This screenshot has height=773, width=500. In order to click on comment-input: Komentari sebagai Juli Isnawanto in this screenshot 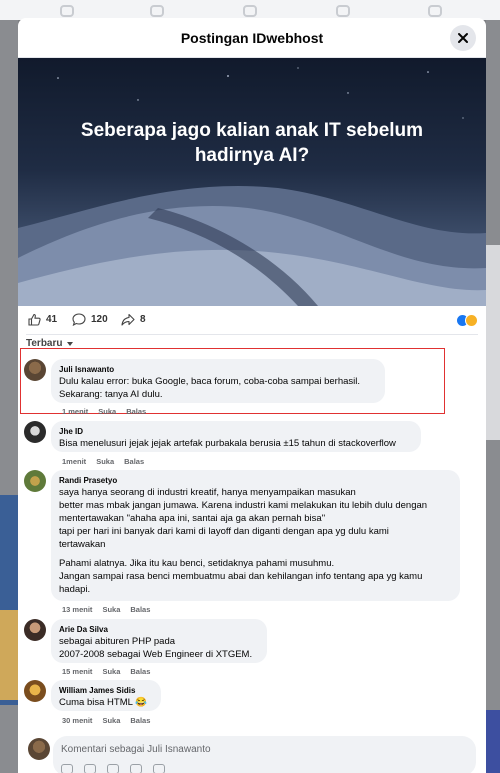, I will do `click(264, 754)`.